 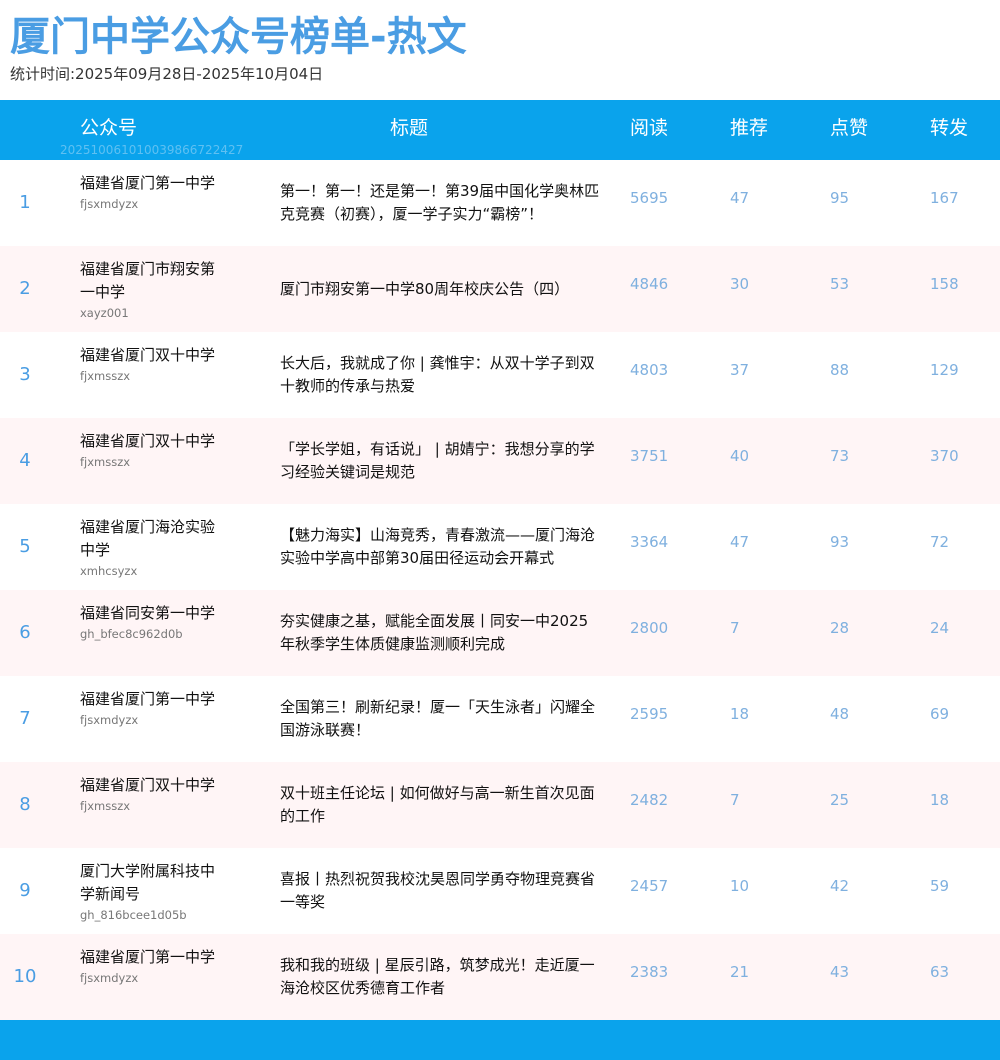 What do you see at coordinates (25, 804) in the screenshot?
I see `rank-number: 8` at bounding box center [25, 804].